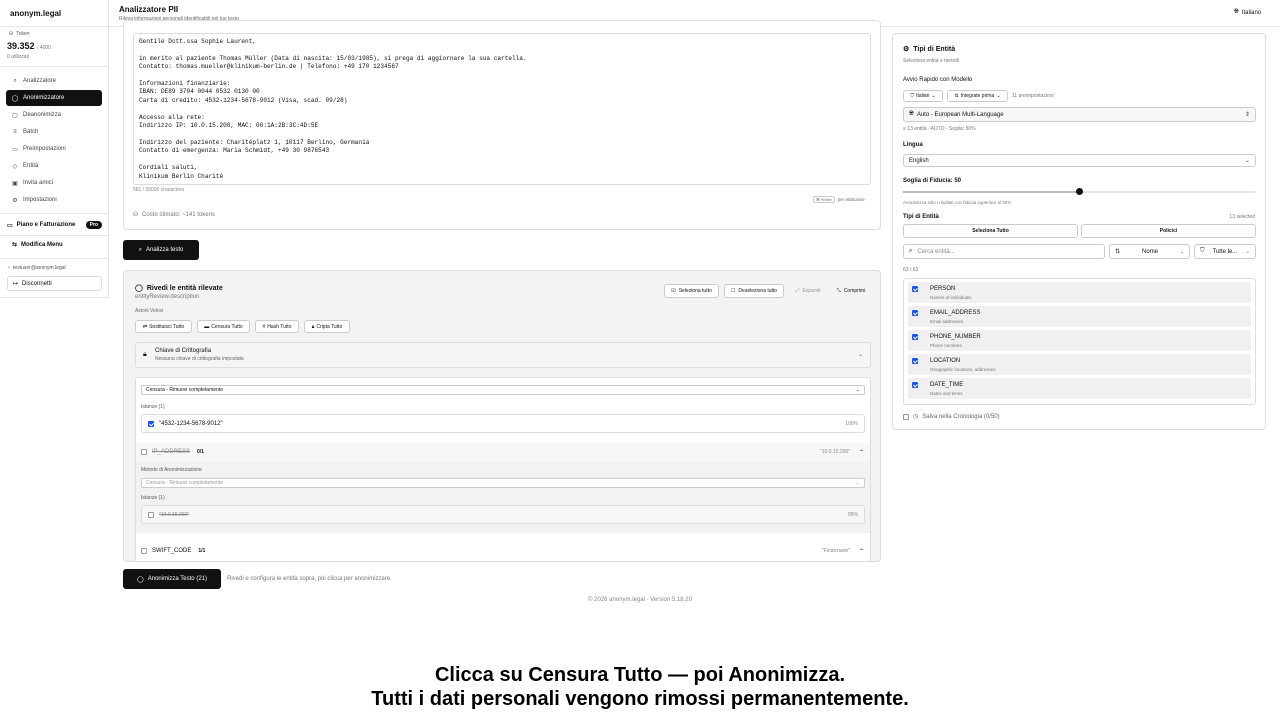 The width and height of the screenshot is (1280, 720). Describe the element at coordinates (1149, 251) in the screenshot. I see `sort-select: ⇅ Nome ⌄` at that location.